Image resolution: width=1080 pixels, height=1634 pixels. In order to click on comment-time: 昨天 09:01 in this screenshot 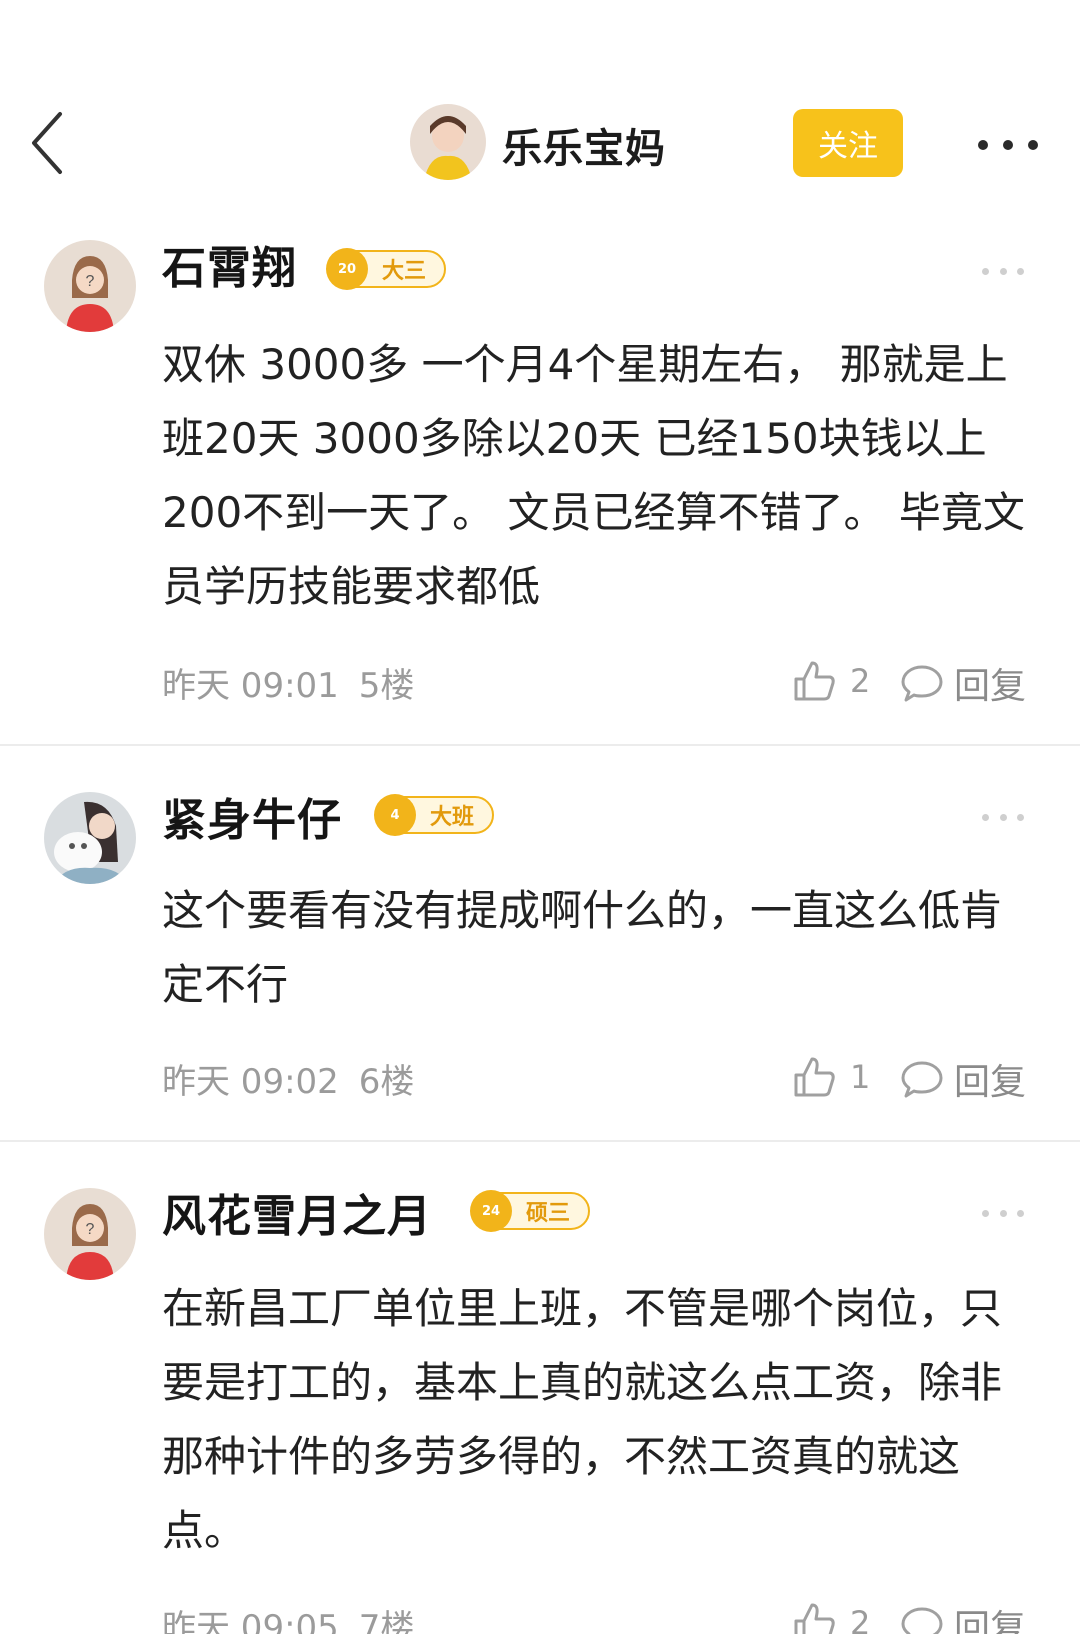, I will do `click(250, 686)`.